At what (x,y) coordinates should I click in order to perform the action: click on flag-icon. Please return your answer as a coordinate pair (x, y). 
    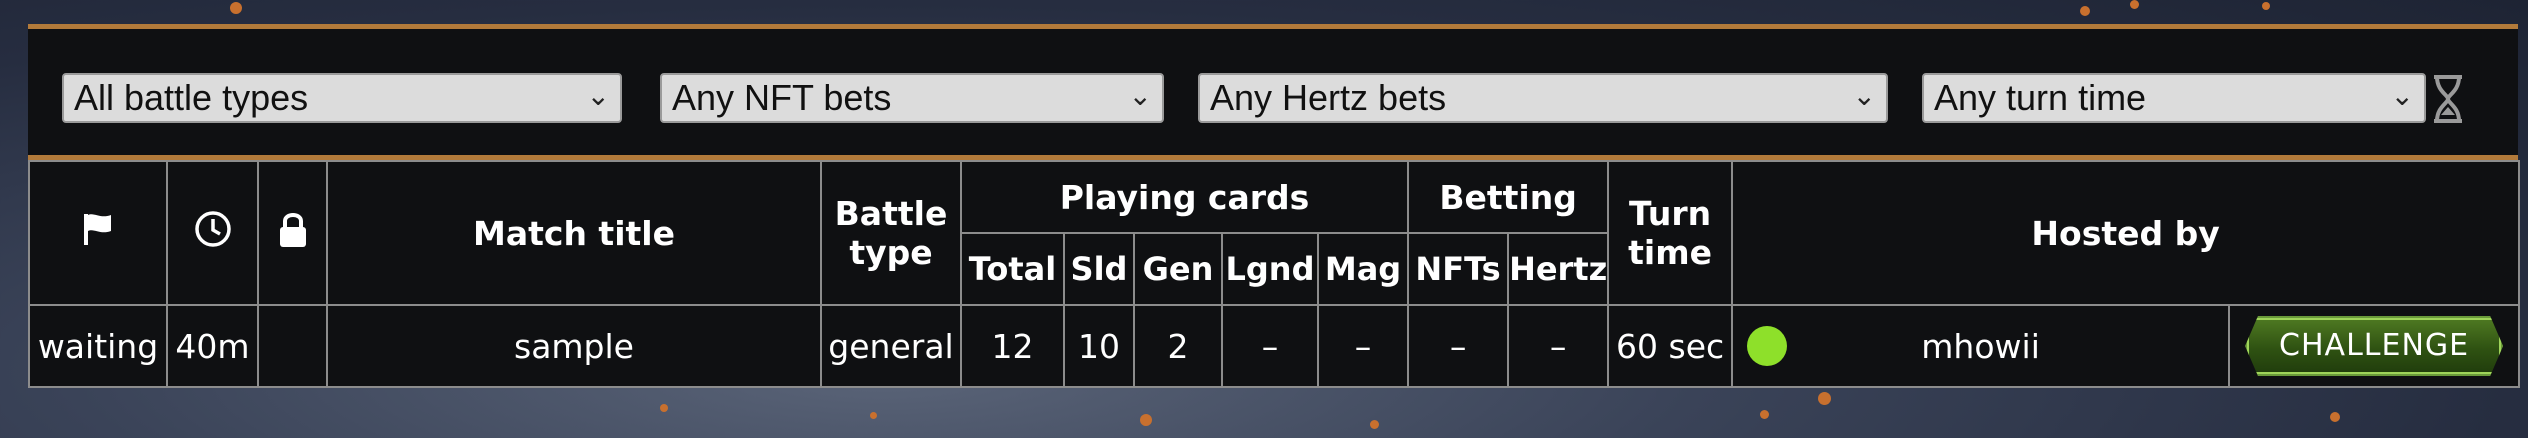
    Looking at the image, I should click on (97, 229).